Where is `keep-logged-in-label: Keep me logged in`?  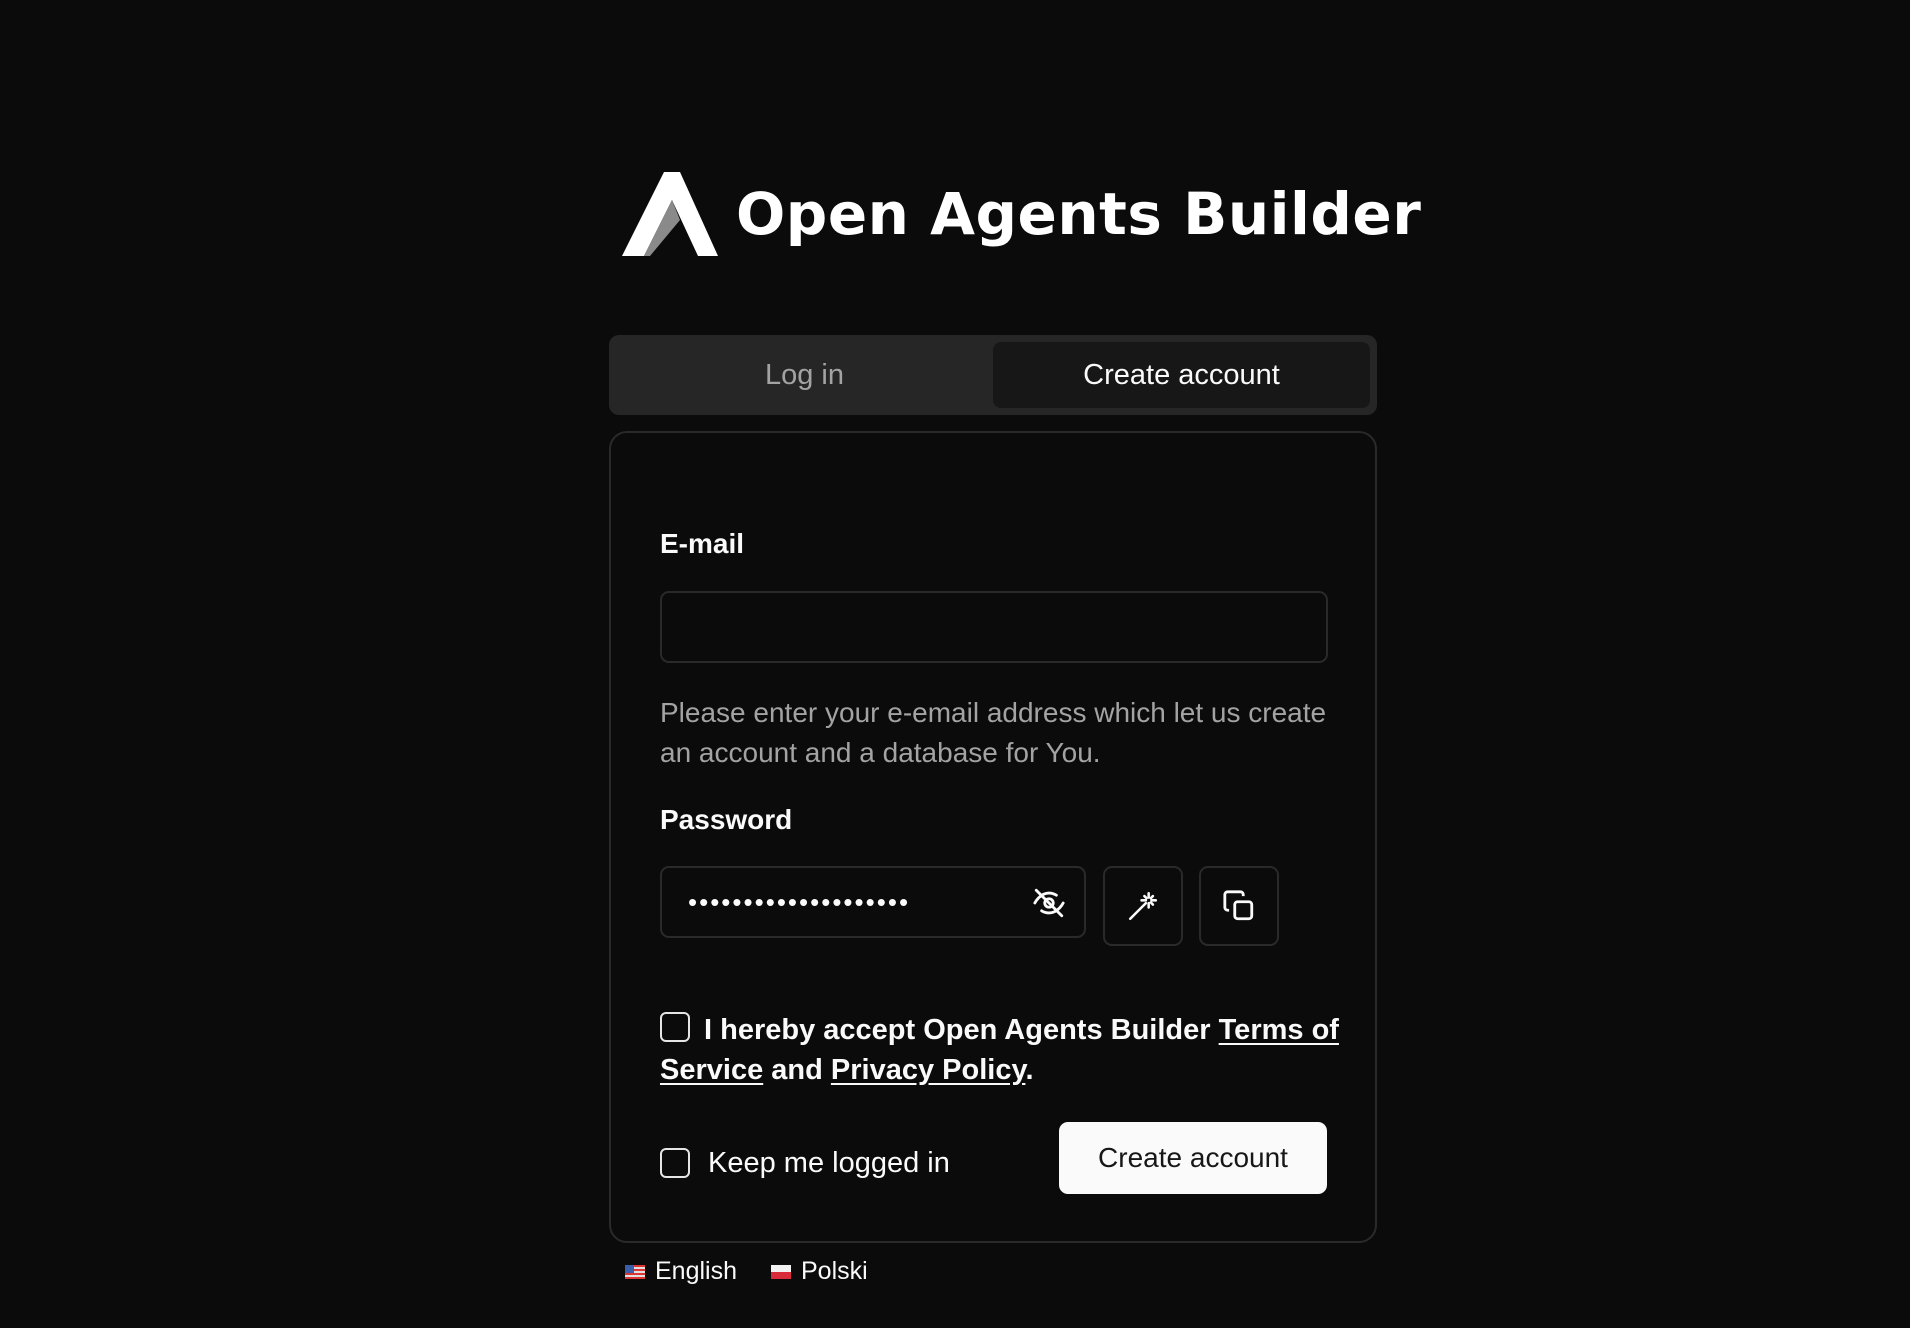 keep-logged-in-label: Keep me logged in is located at coordinates (829, 1162).